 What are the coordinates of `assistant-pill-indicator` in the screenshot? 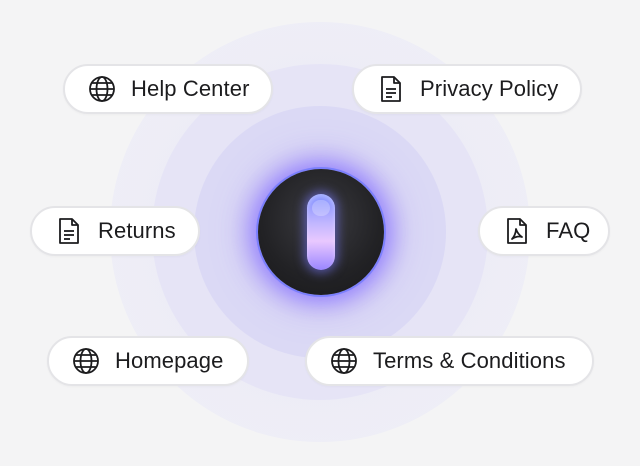 It's located at (321, 232).